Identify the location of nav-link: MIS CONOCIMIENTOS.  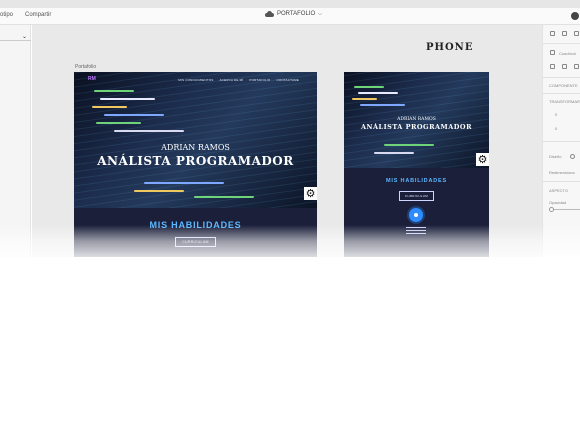
(195, 80).